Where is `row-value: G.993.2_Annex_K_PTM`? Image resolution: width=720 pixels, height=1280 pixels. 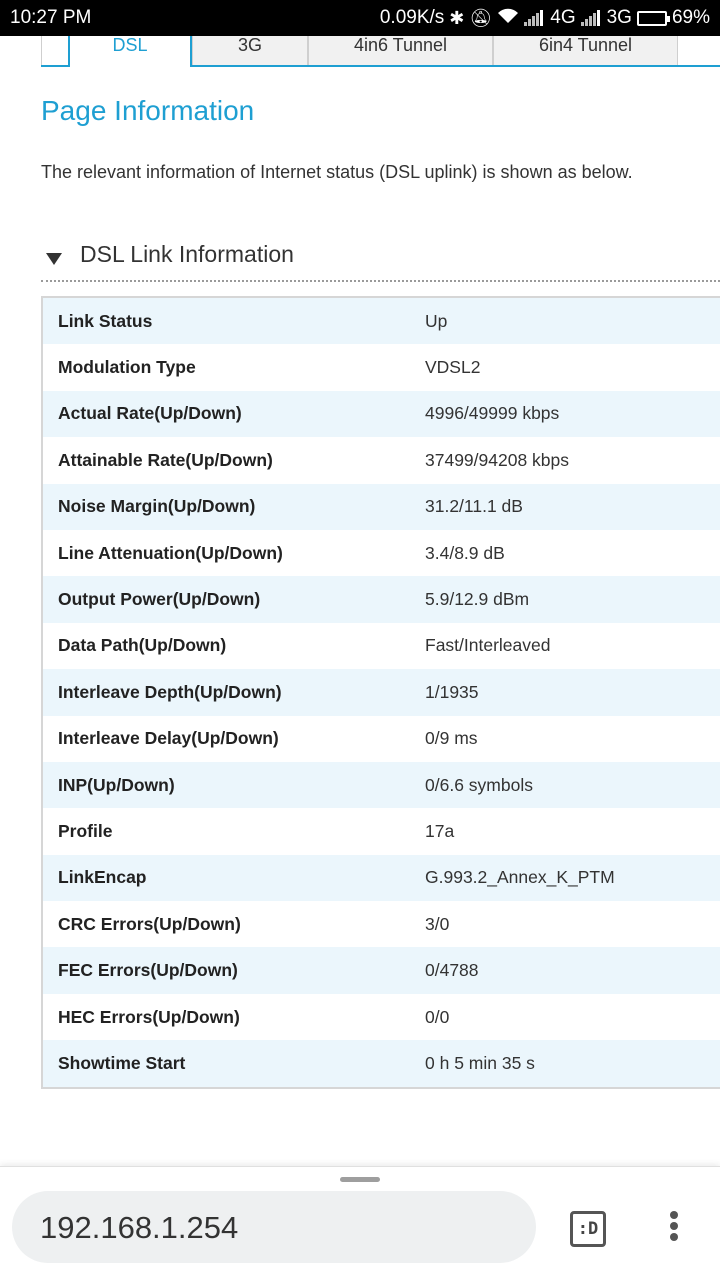 row-value: G.993.2_Annex_K_PTM is located at coordinates (520, 877).